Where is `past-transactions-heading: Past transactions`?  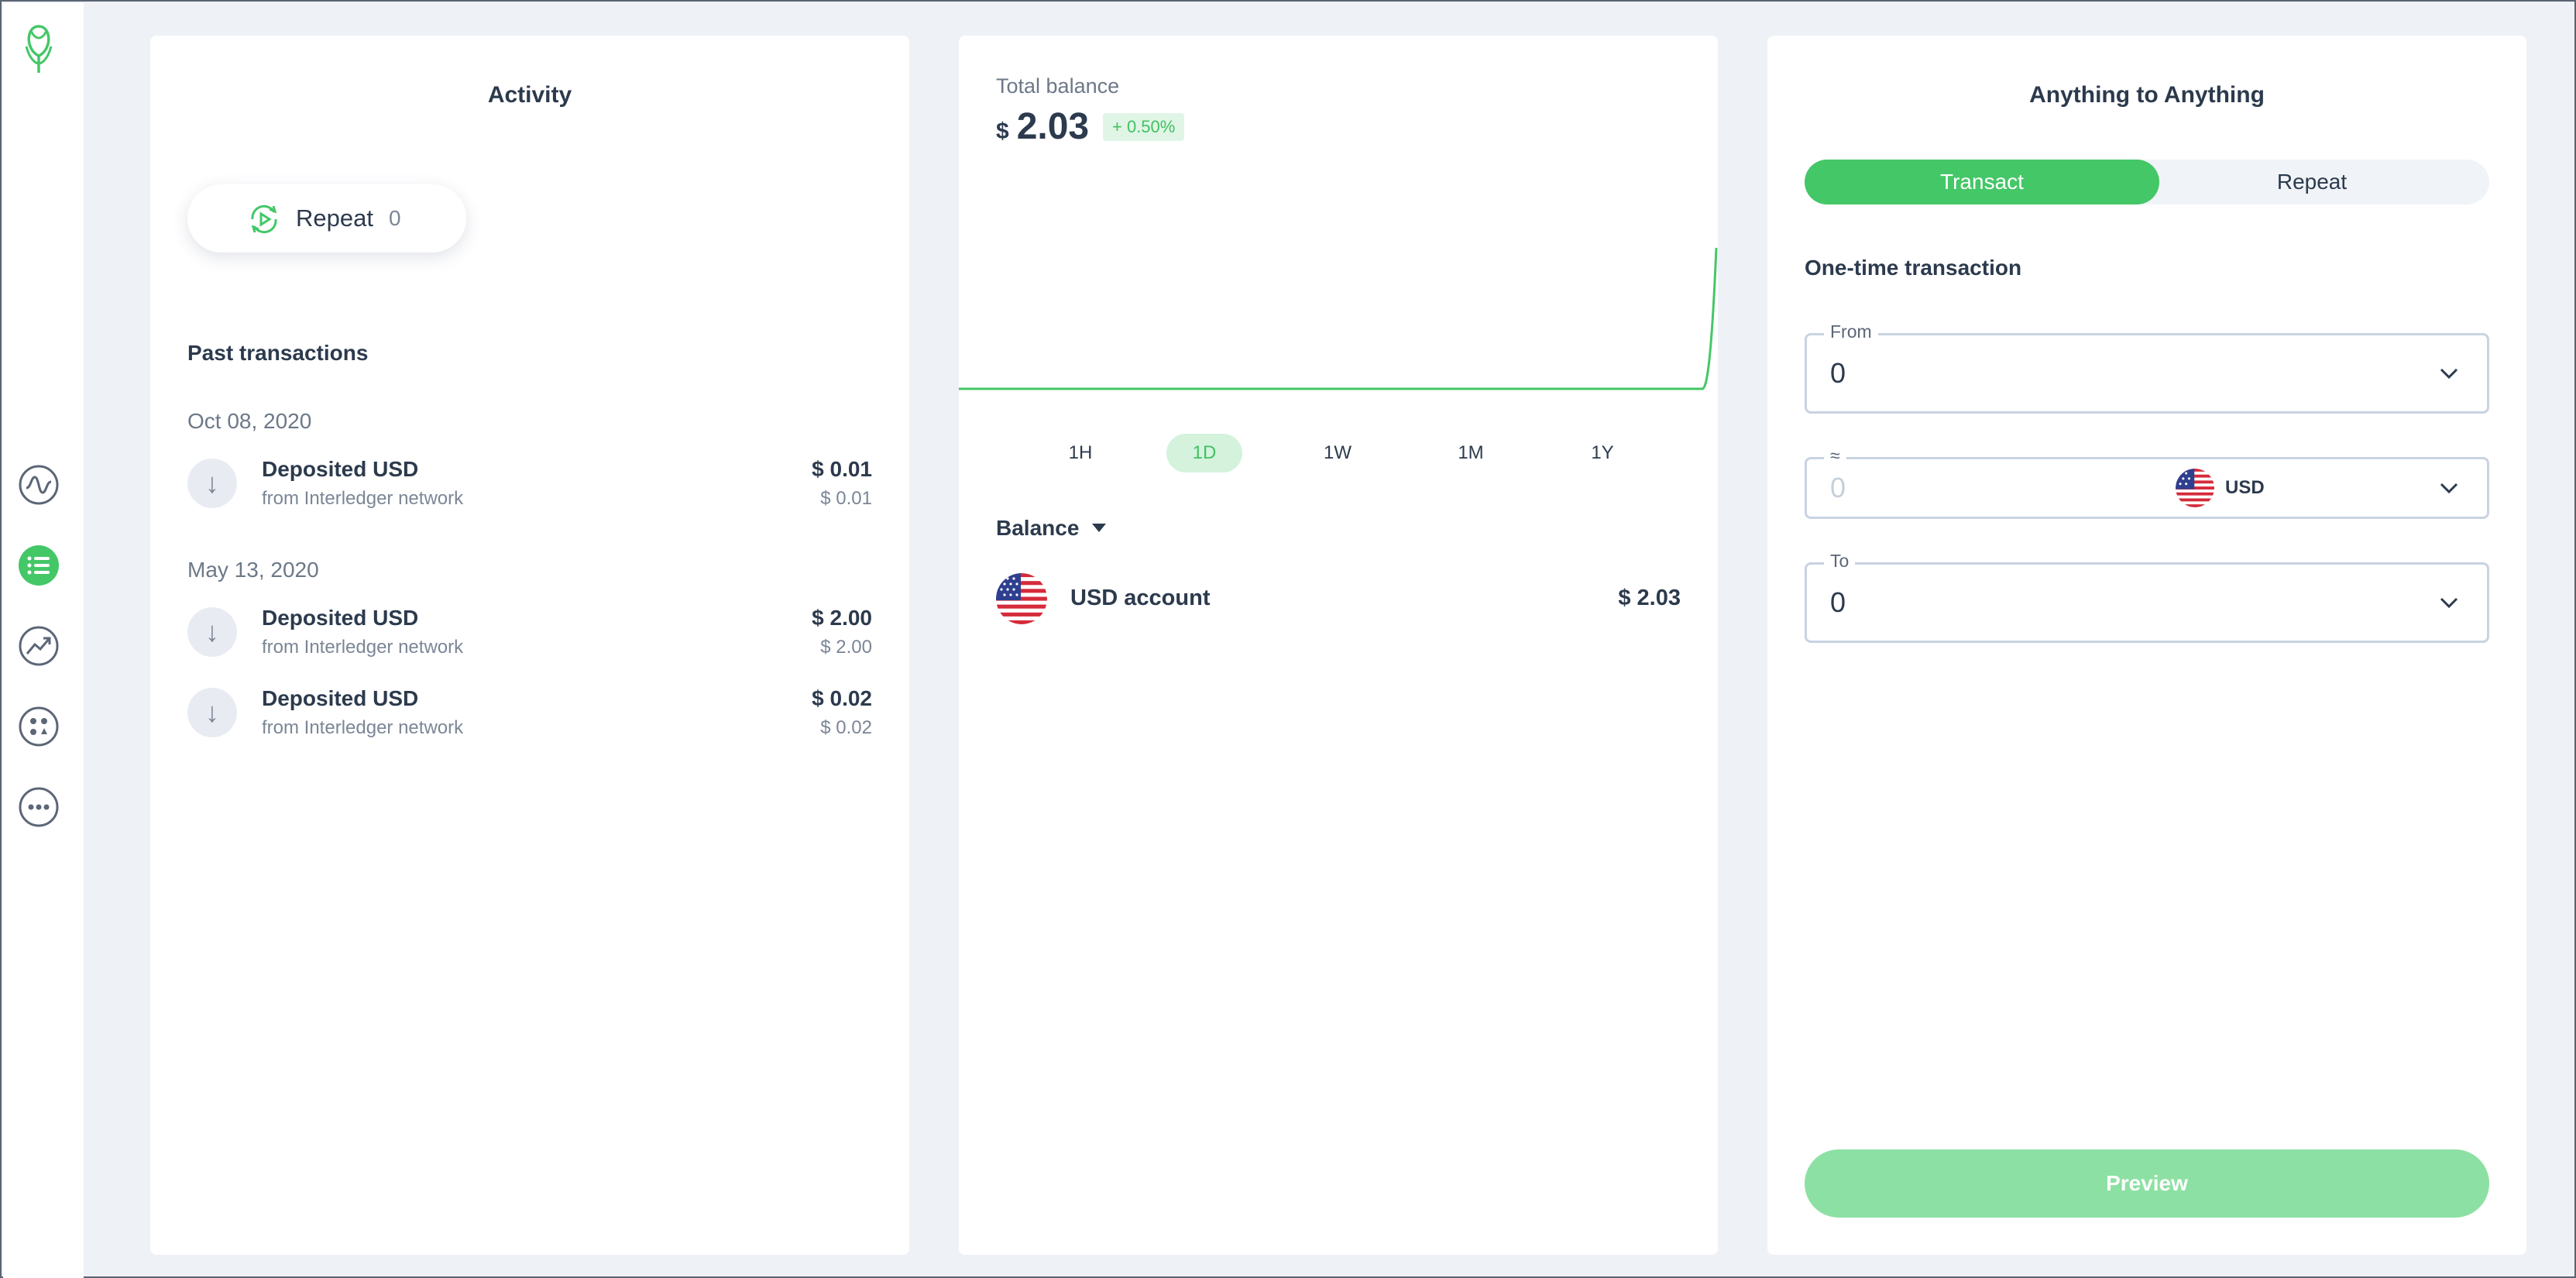
past-transactions-heading: Past transactions is located at coordinates (278, 353).